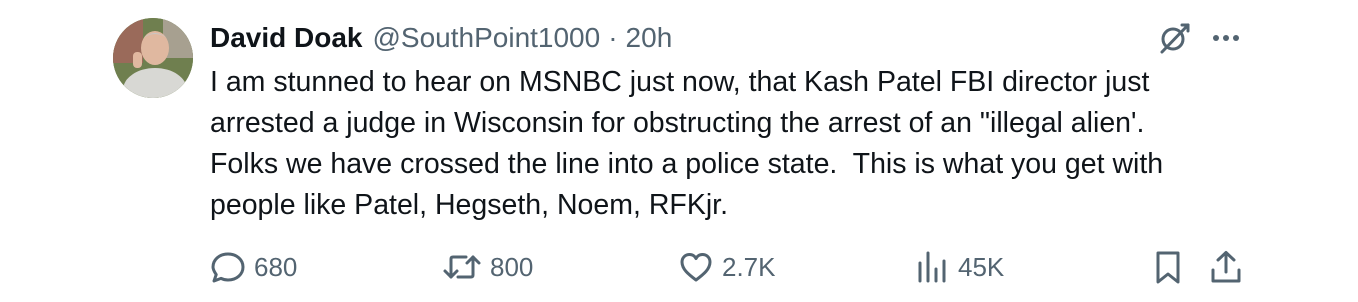 Image resolution: width=1358 pixels, height=302 pixels. What do you see at coordinates (462, 267) in the screenshot?
I see `repost-icon` at bounding box center [462, 267].